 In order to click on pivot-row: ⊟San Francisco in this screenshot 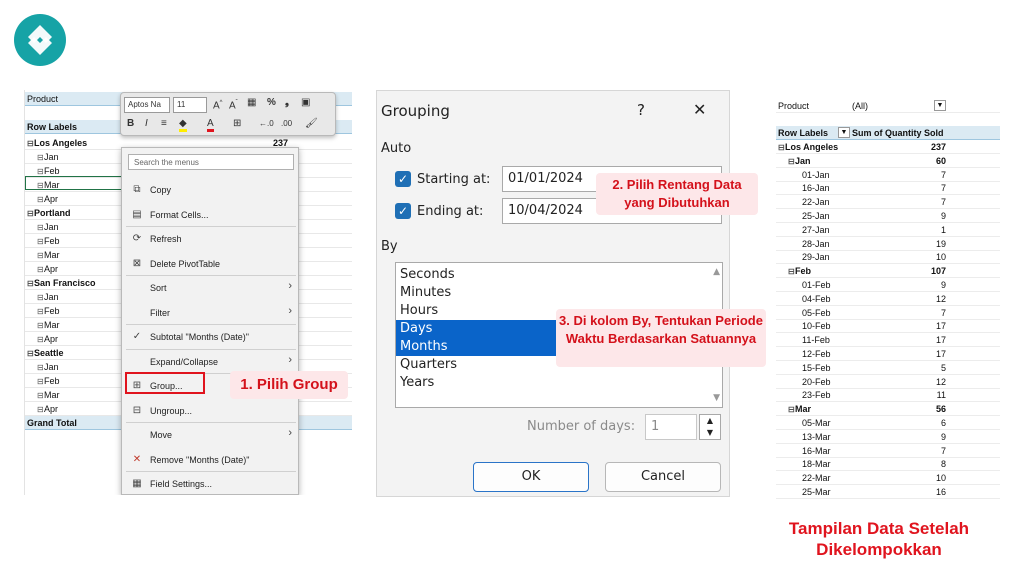, I will do `click(61, 283)`.